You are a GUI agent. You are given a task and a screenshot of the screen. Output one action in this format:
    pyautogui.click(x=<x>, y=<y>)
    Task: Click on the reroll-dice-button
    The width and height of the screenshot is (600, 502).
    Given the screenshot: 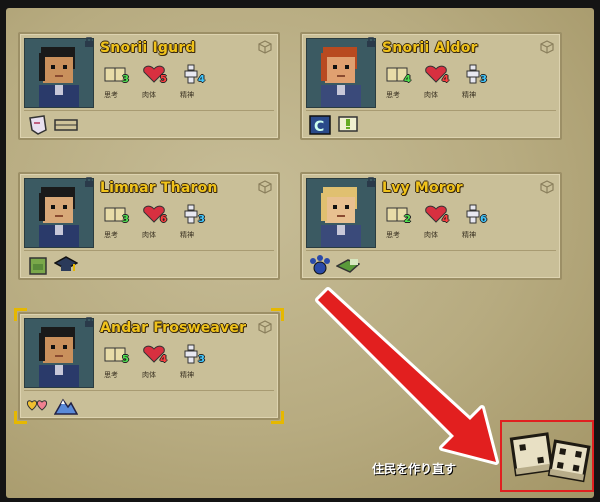 What is the action you would take?
    pyautogui.click(x=547, y=456)
    